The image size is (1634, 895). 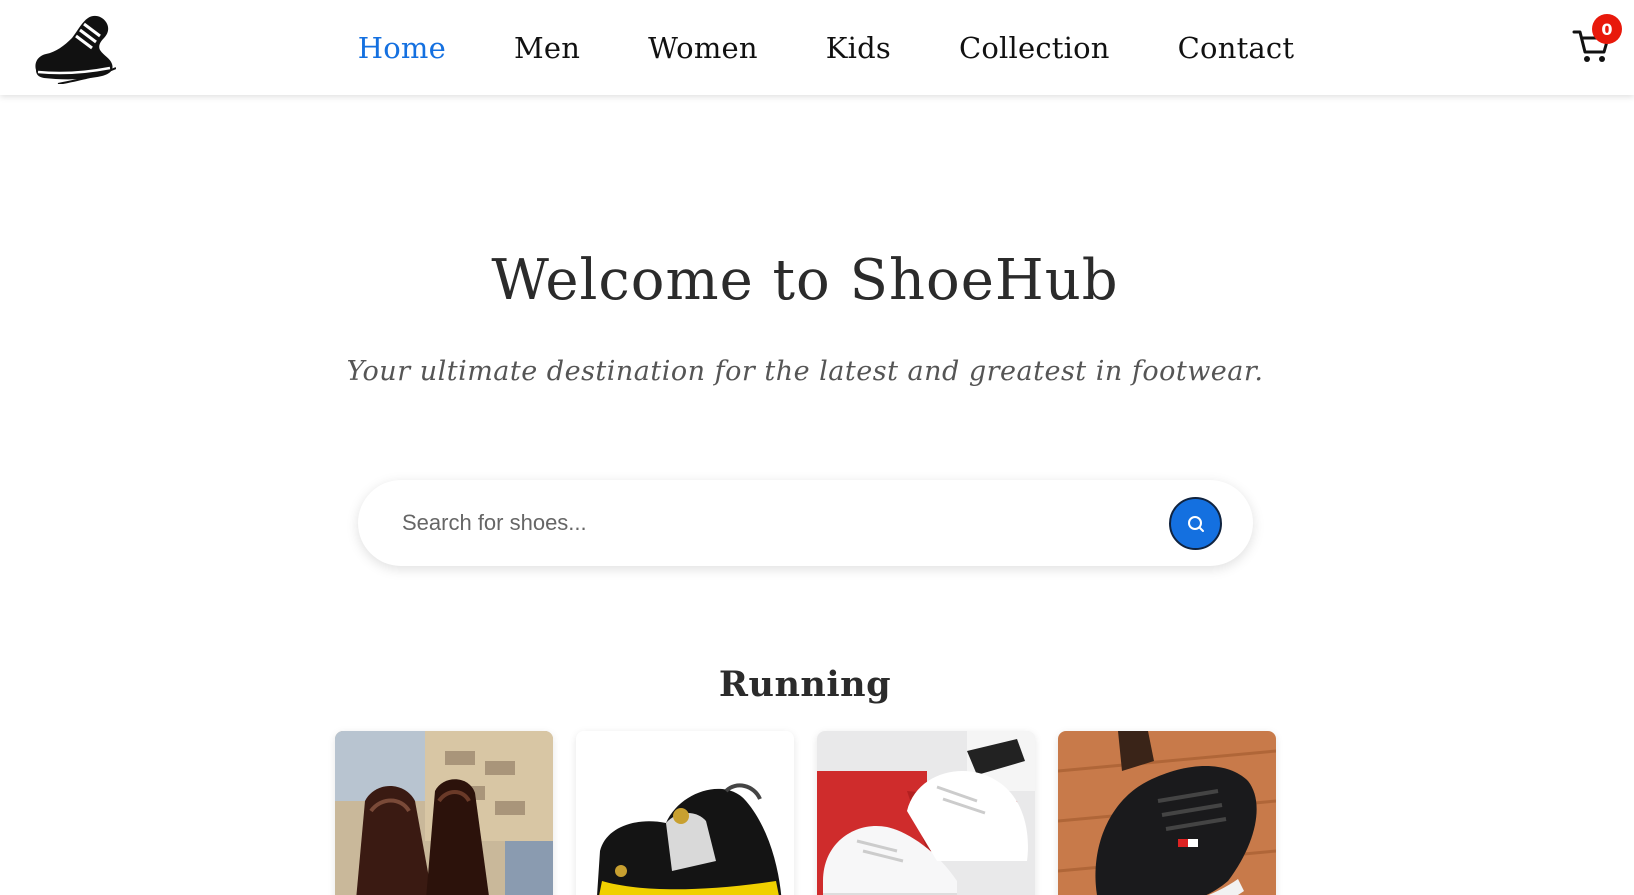 What do you see at coordinates (1236, 48) in the screenshot?
I see `nav-link-contact: Contact` at bounding box center [1236, 48].